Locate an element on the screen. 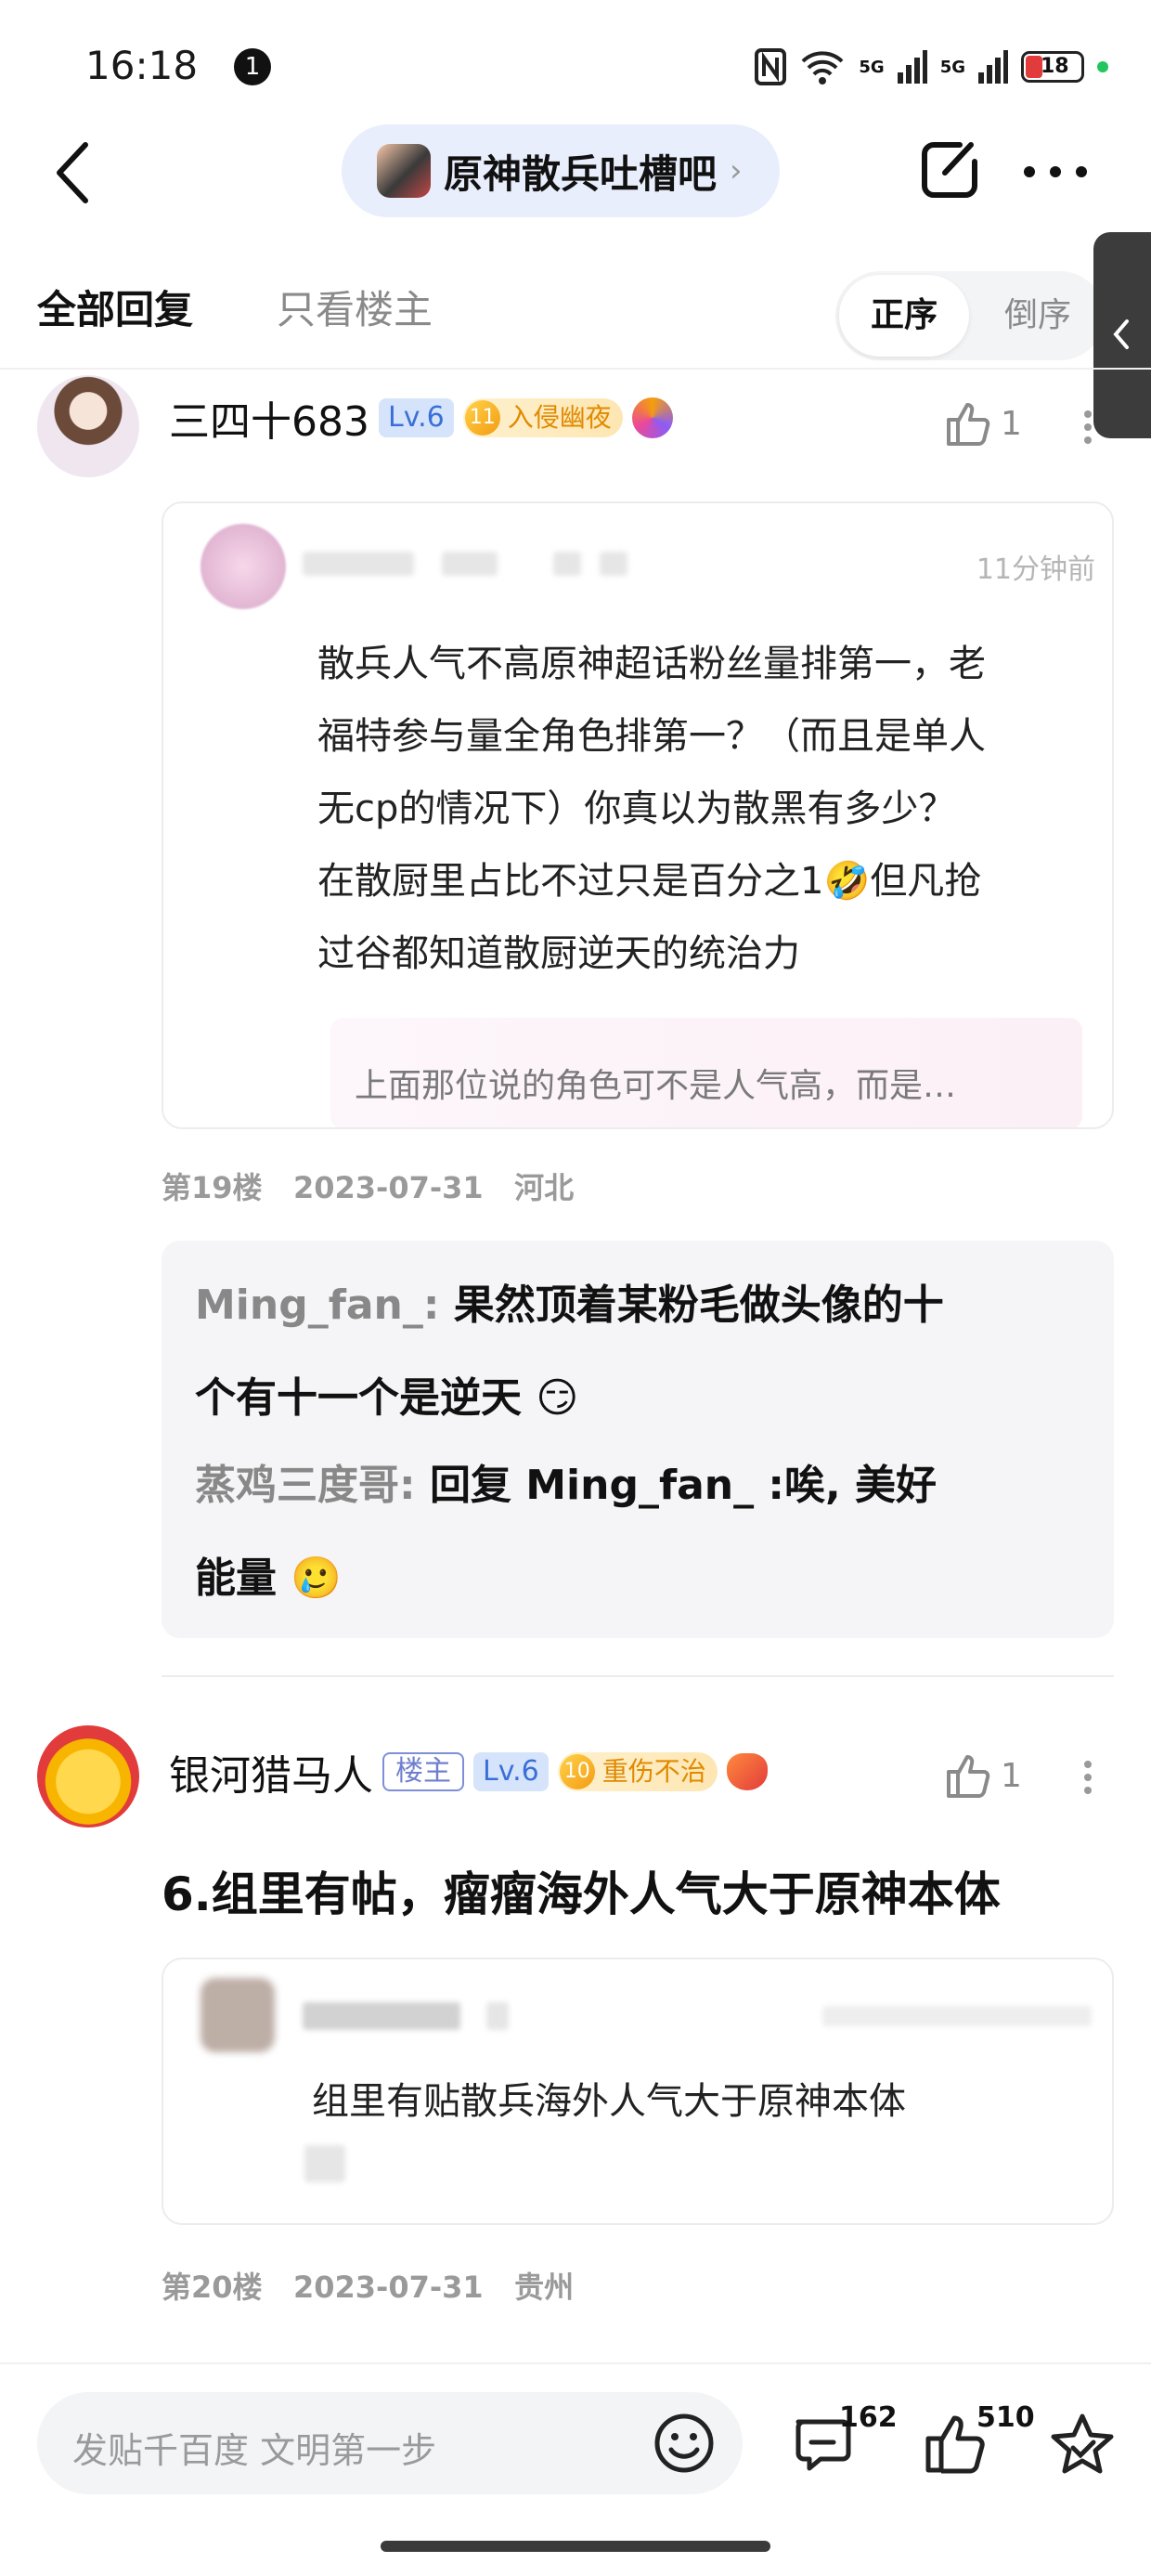 This screenshot has width=1151, height=2576. blurred-image is located at coordinates (324, 2163).